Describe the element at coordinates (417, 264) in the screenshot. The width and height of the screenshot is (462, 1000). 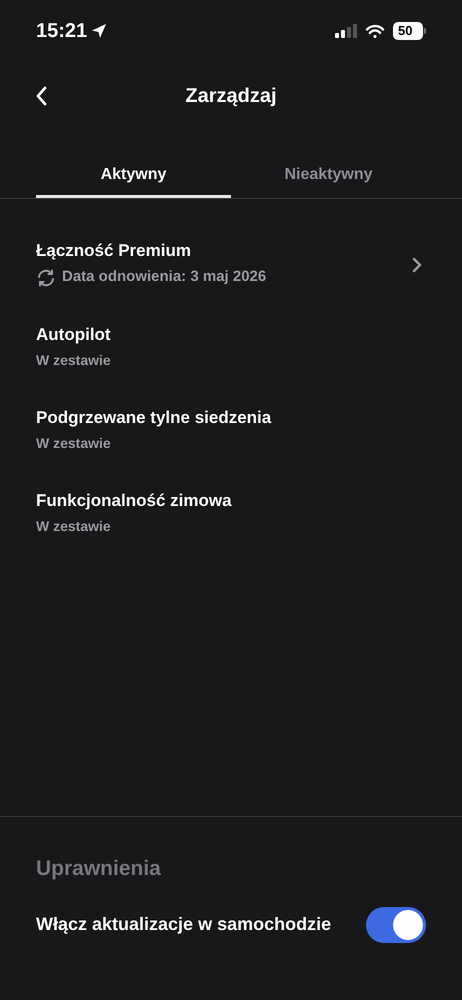
I see `chevron-right-icon` at that location.